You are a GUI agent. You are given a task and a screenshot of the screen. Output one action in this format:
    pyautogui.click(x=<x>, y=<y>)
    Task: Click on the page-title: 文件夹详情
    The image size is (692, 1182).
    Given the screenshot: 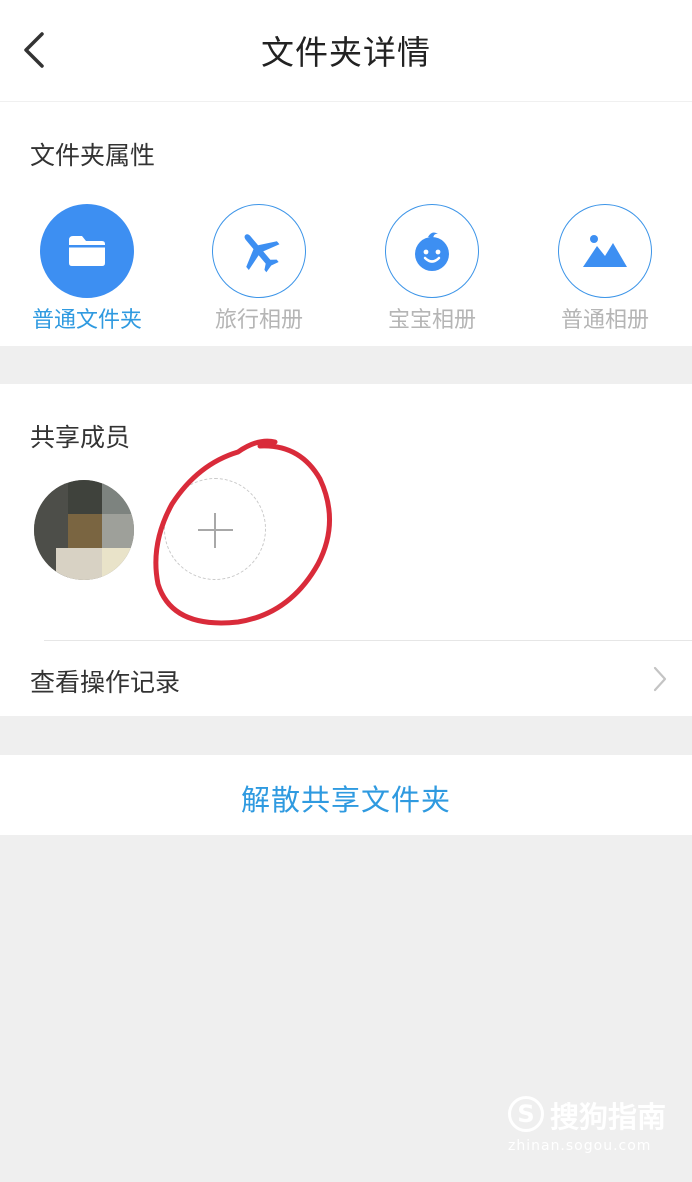 What is the action you would take?
    pyautogui.click(x=346, y=52)
    